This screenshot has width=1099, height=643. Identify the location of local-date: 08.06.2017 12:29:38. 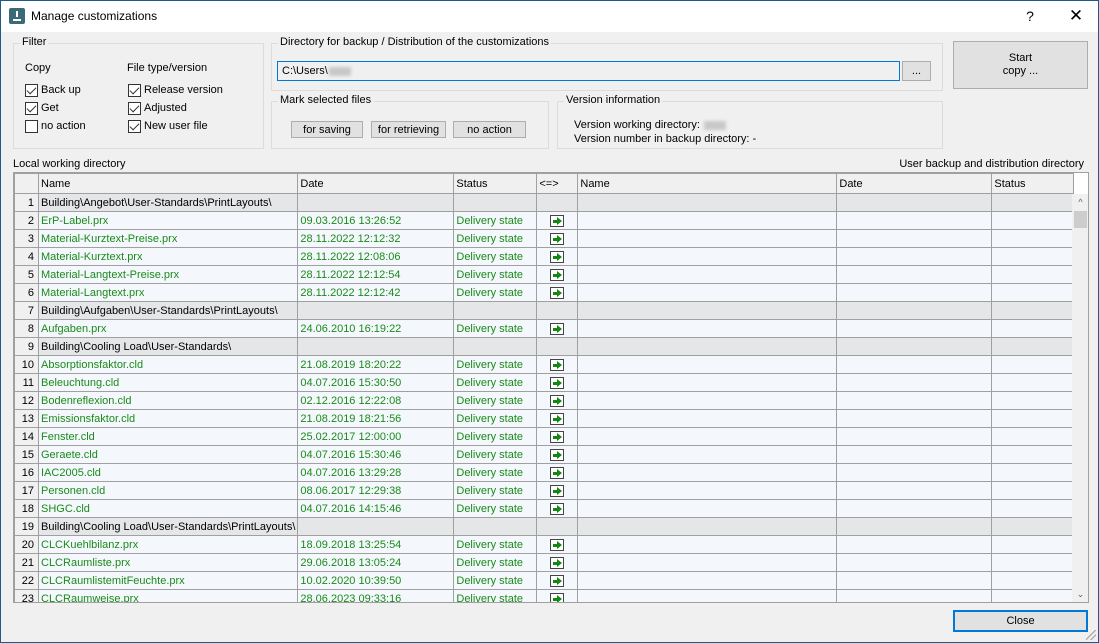
(376, 490).